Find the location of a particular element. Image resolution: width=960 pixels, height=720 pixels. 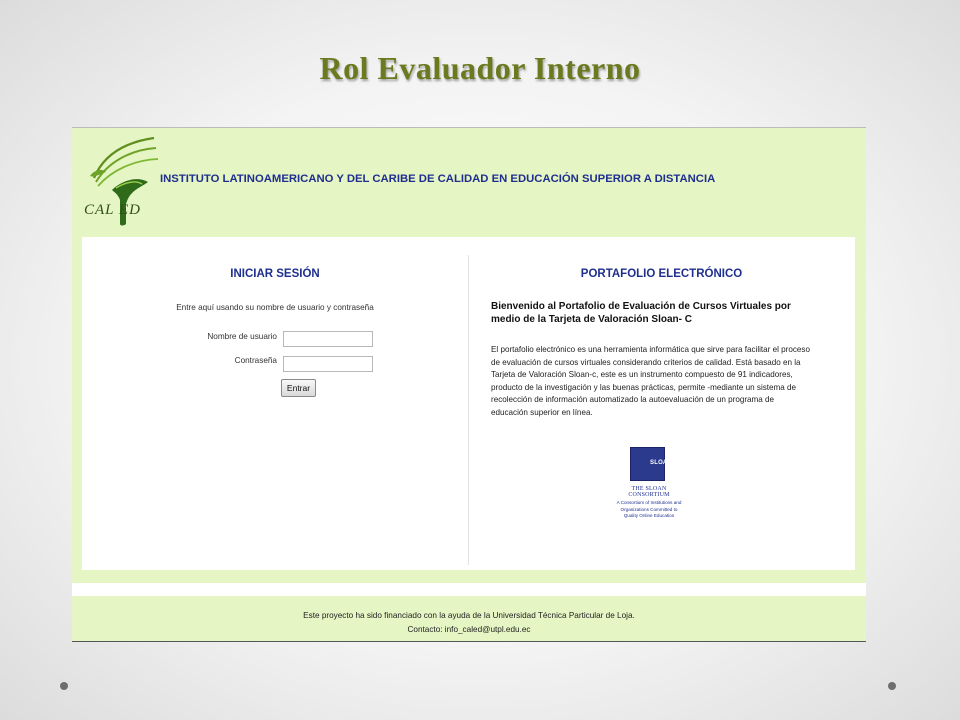

login-title: INICIAR SESIÓN is located at coordinates (275, 274).